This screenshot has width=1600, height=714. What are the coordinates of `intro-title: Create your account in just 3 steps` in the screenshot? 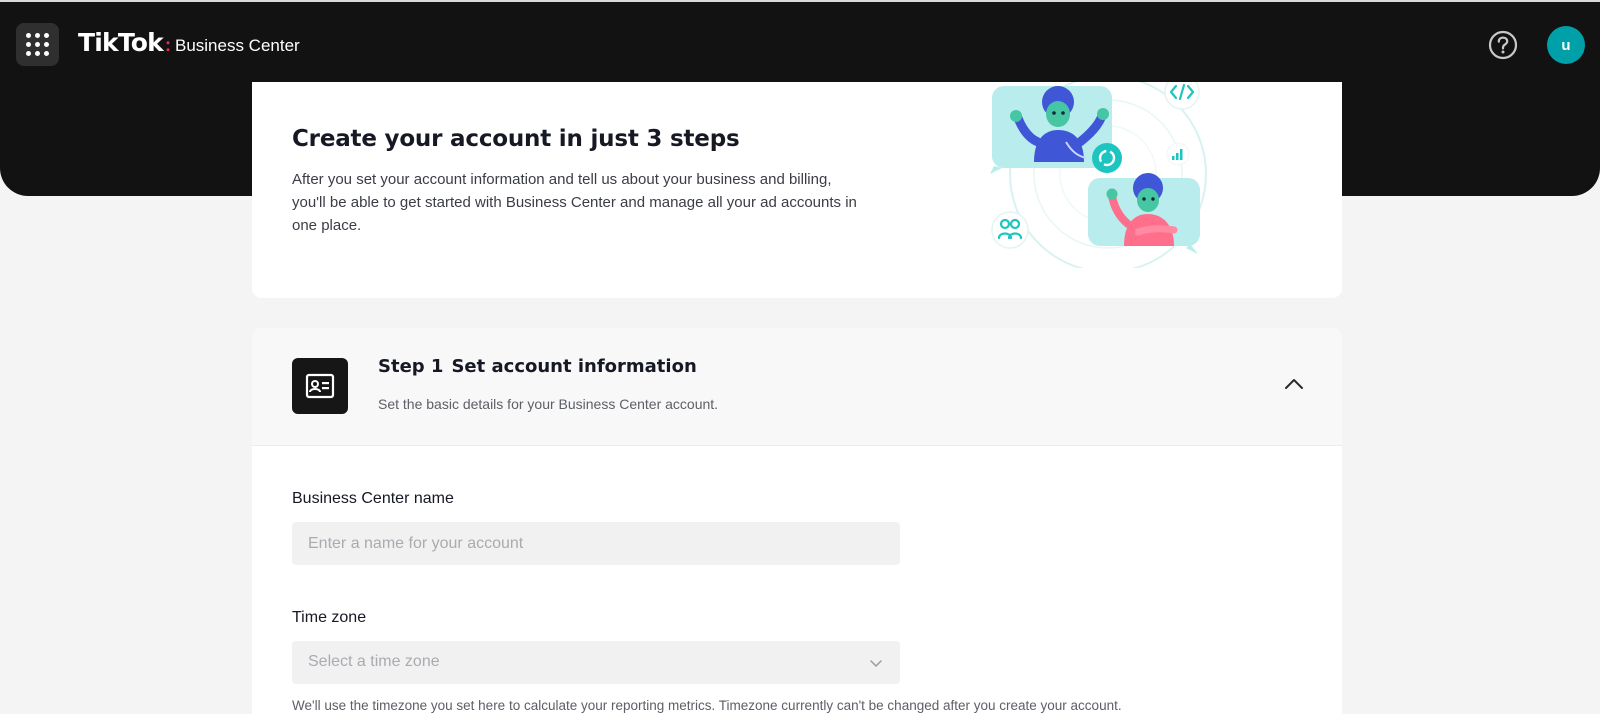 It's located at (516, 139).